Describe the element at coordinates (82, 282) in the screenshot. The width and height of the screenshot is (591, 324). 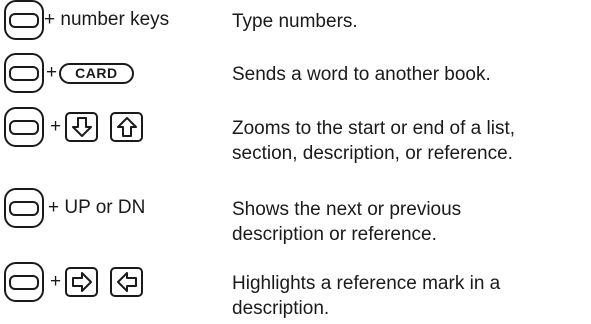
I see `right-arrow-key-icon` at that location.